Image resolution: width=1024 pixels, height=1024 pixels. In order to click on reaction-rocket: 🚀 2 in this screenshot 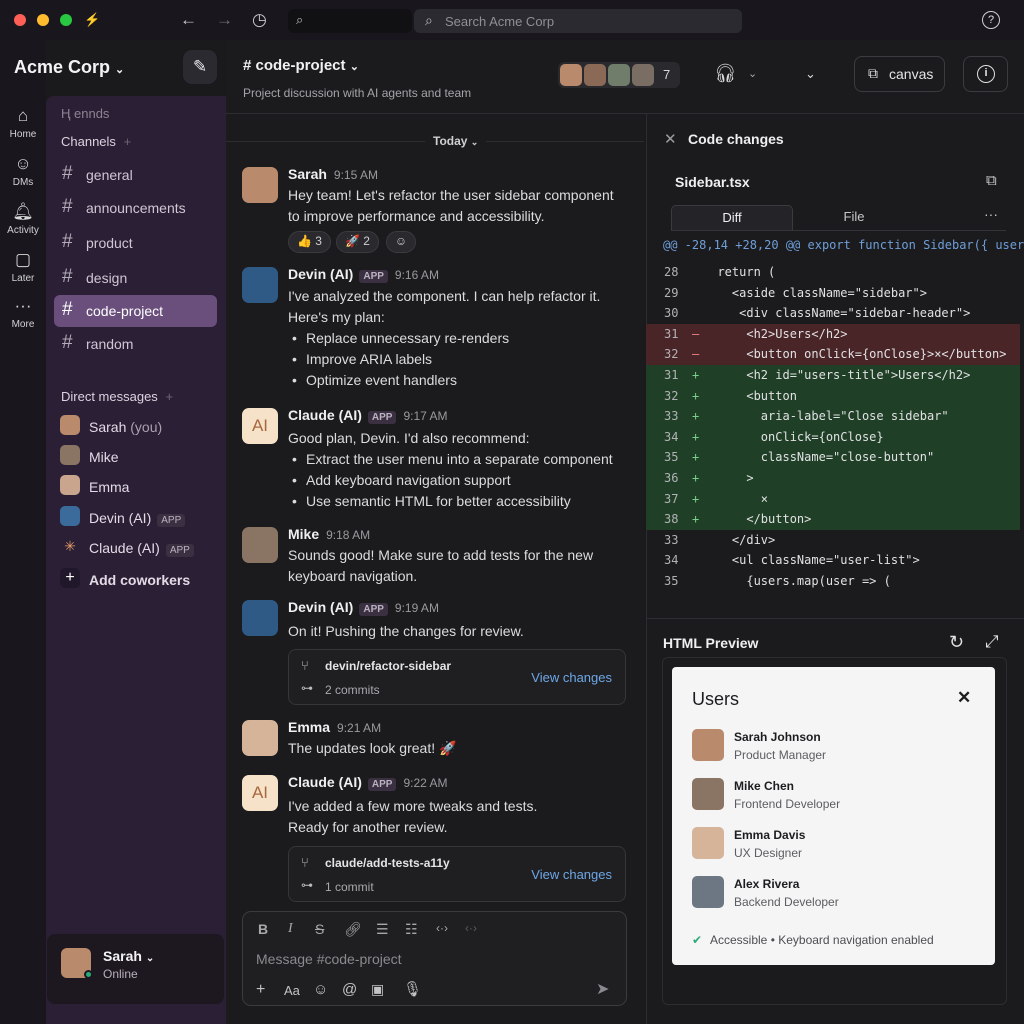, I will do `click(357, 242)`.